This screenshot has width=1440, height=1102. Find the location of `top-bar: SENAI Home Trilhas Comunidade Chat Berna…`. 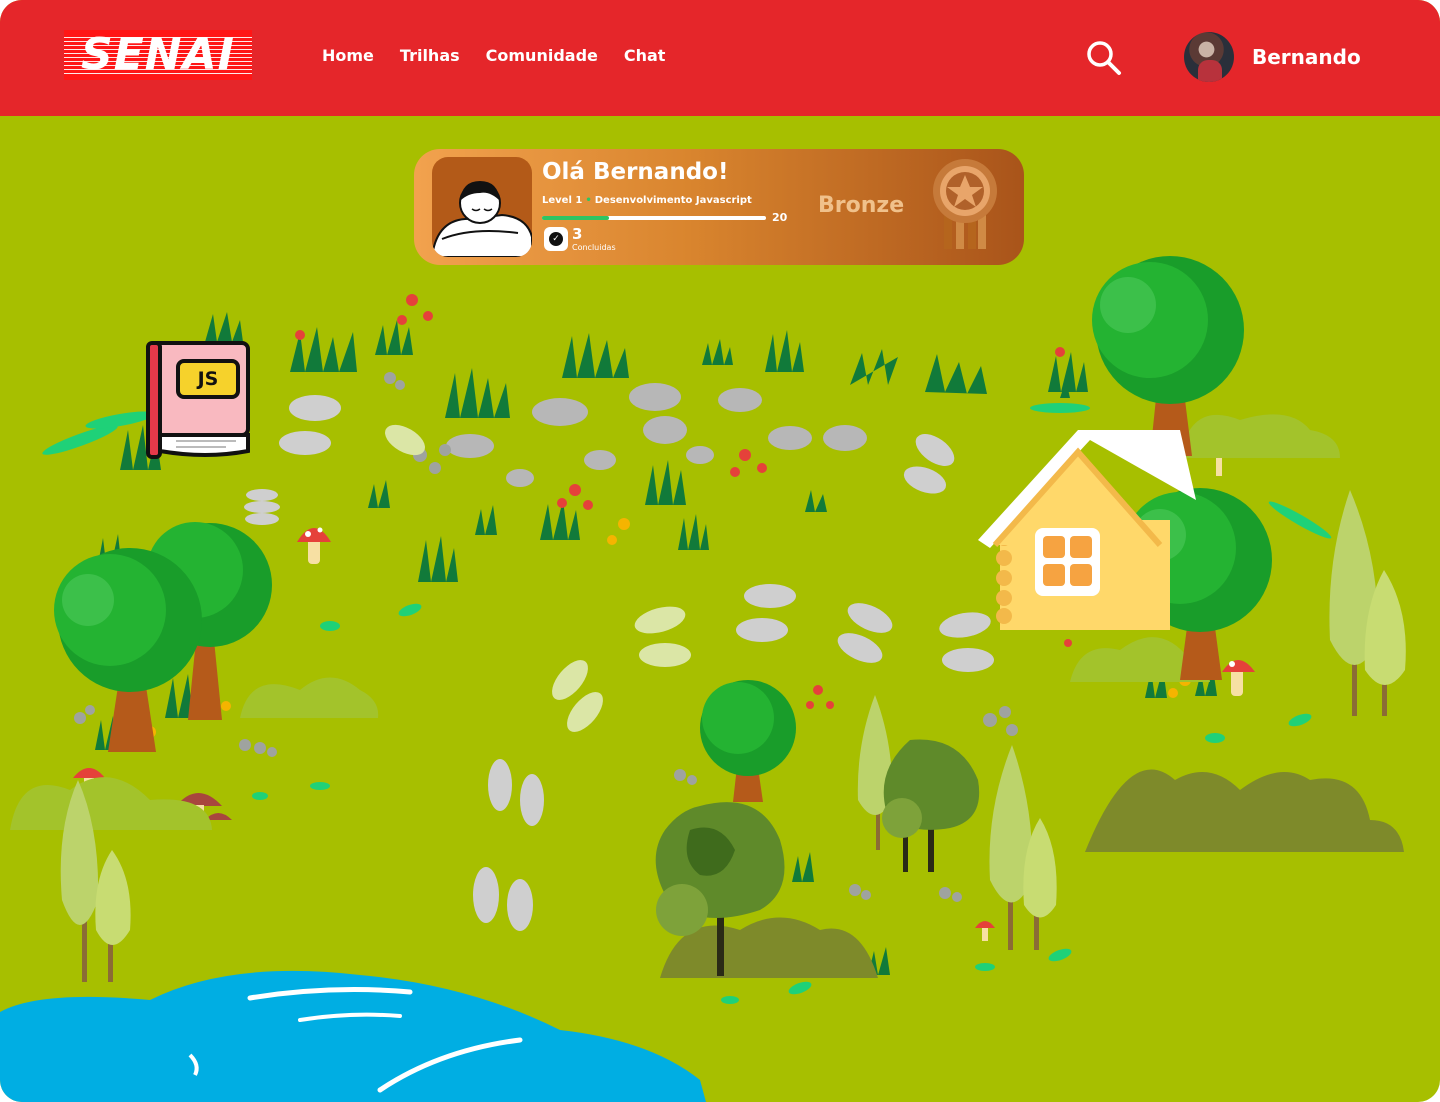

top-bar: SENAI Home Trilhas Comunidade Chat Berna… is located at coordinates (720, 58).